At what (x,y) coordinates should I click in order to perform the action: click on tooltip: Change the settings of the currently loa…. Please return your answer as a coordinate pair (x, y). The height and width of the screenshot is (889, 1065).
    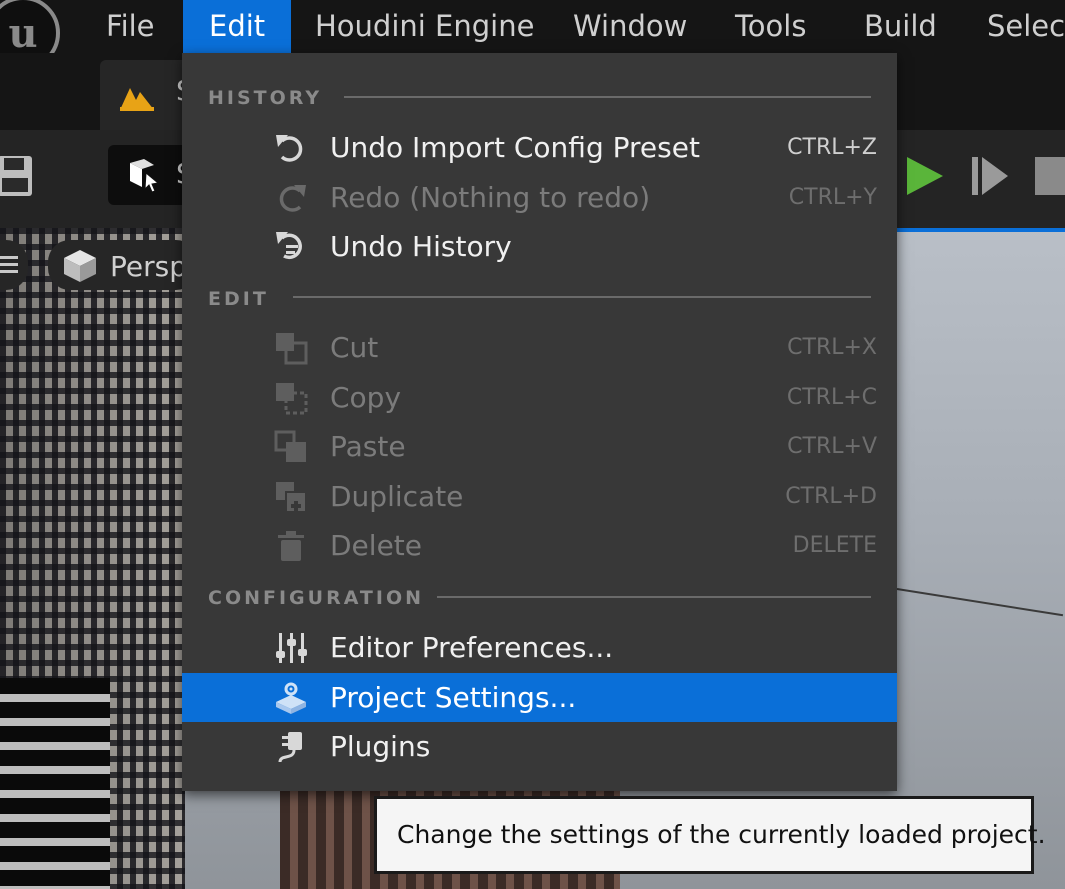
    Looking at the image, I should click on (710, 835).